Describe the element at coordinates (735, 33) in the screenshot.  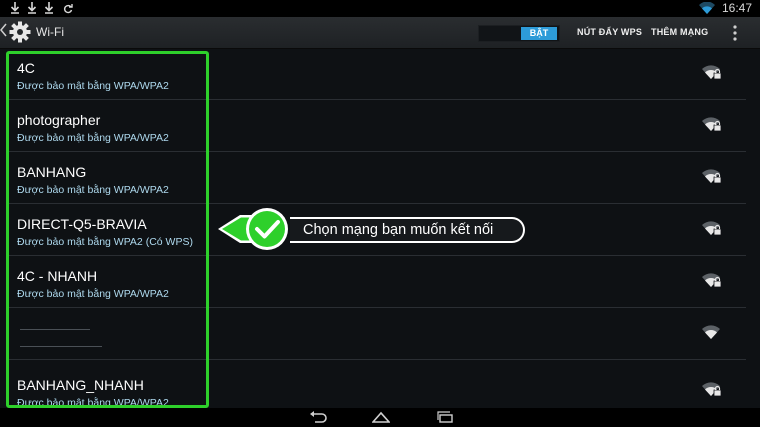
I see `overflow-menu-icon` at that location.